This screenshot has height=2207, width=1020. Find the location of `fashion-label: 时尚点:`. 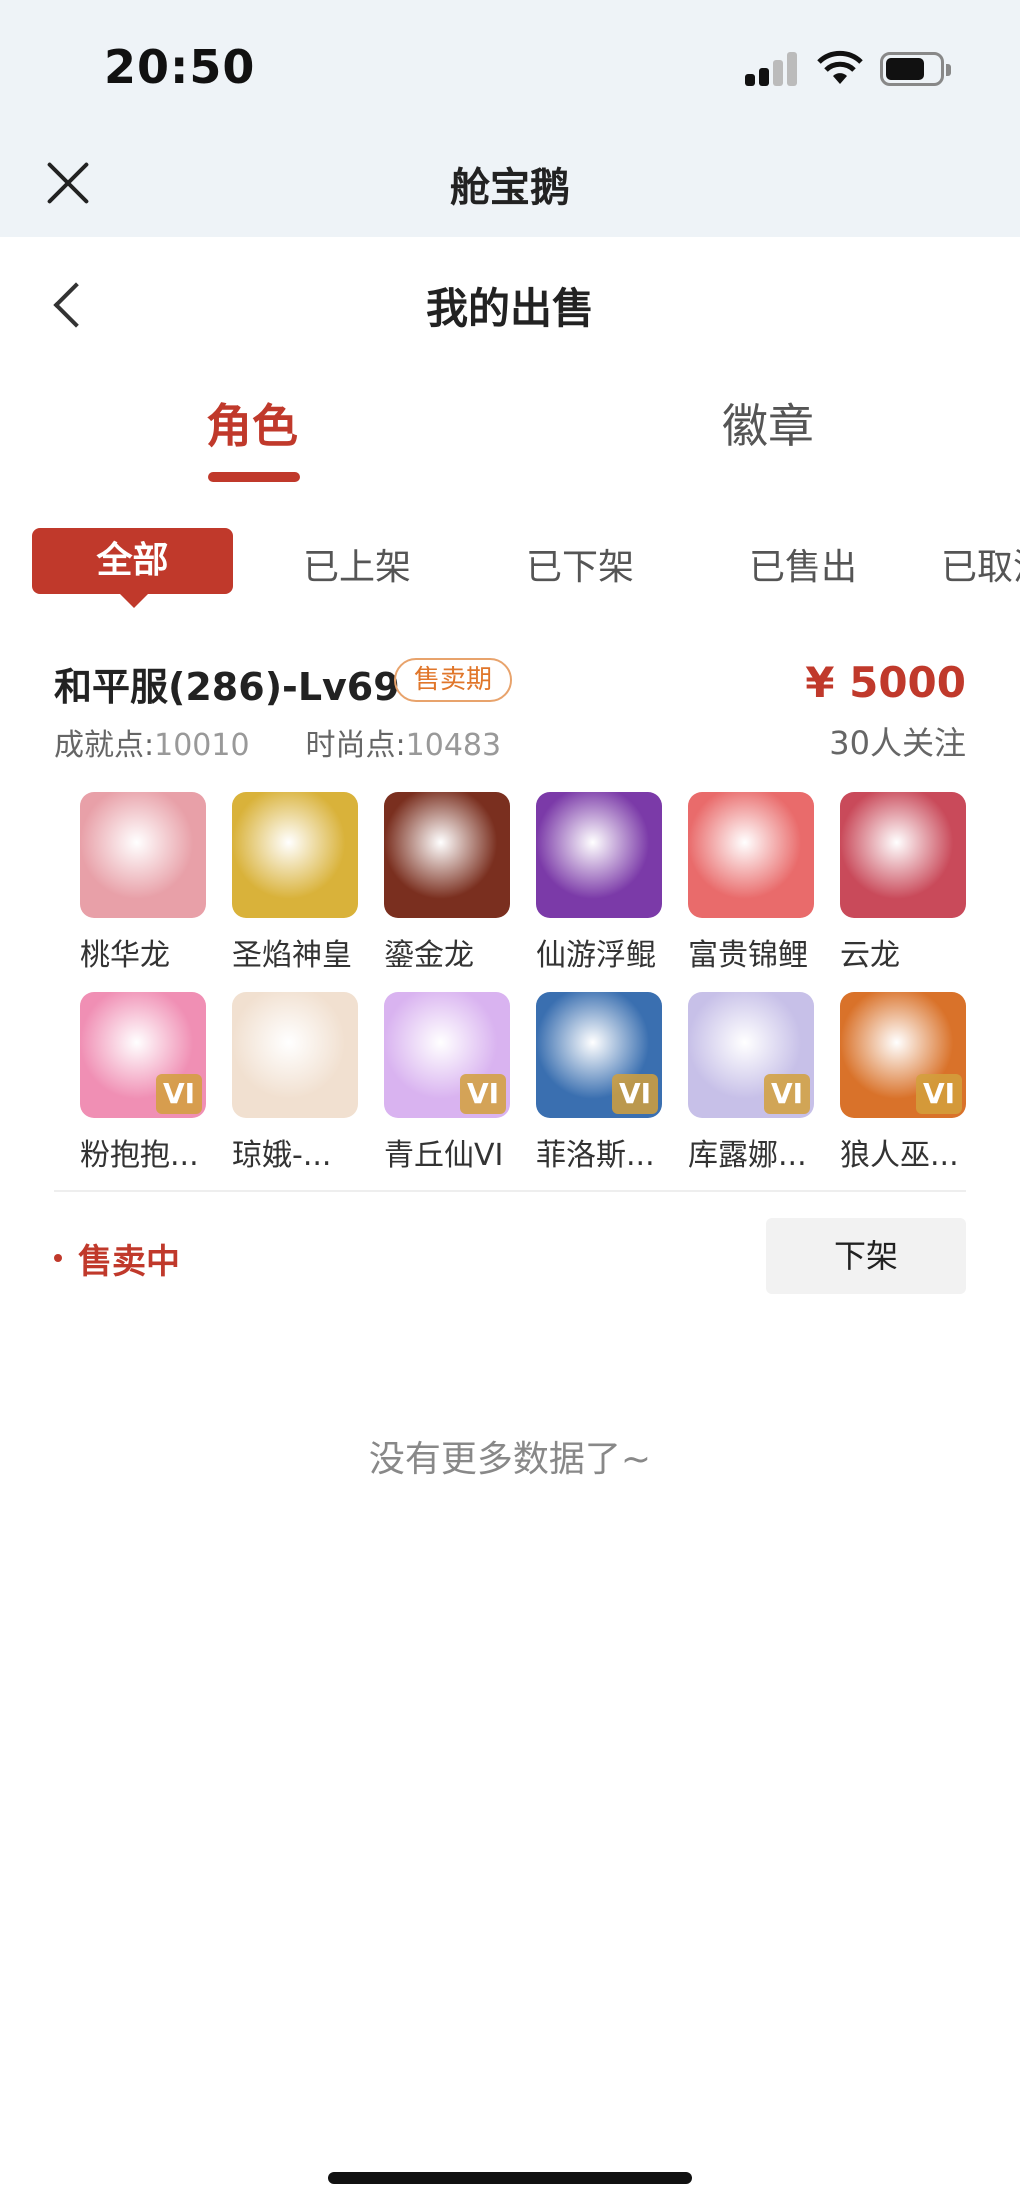

fashion-label: 时尚点: is located at coordinates (355, 745).